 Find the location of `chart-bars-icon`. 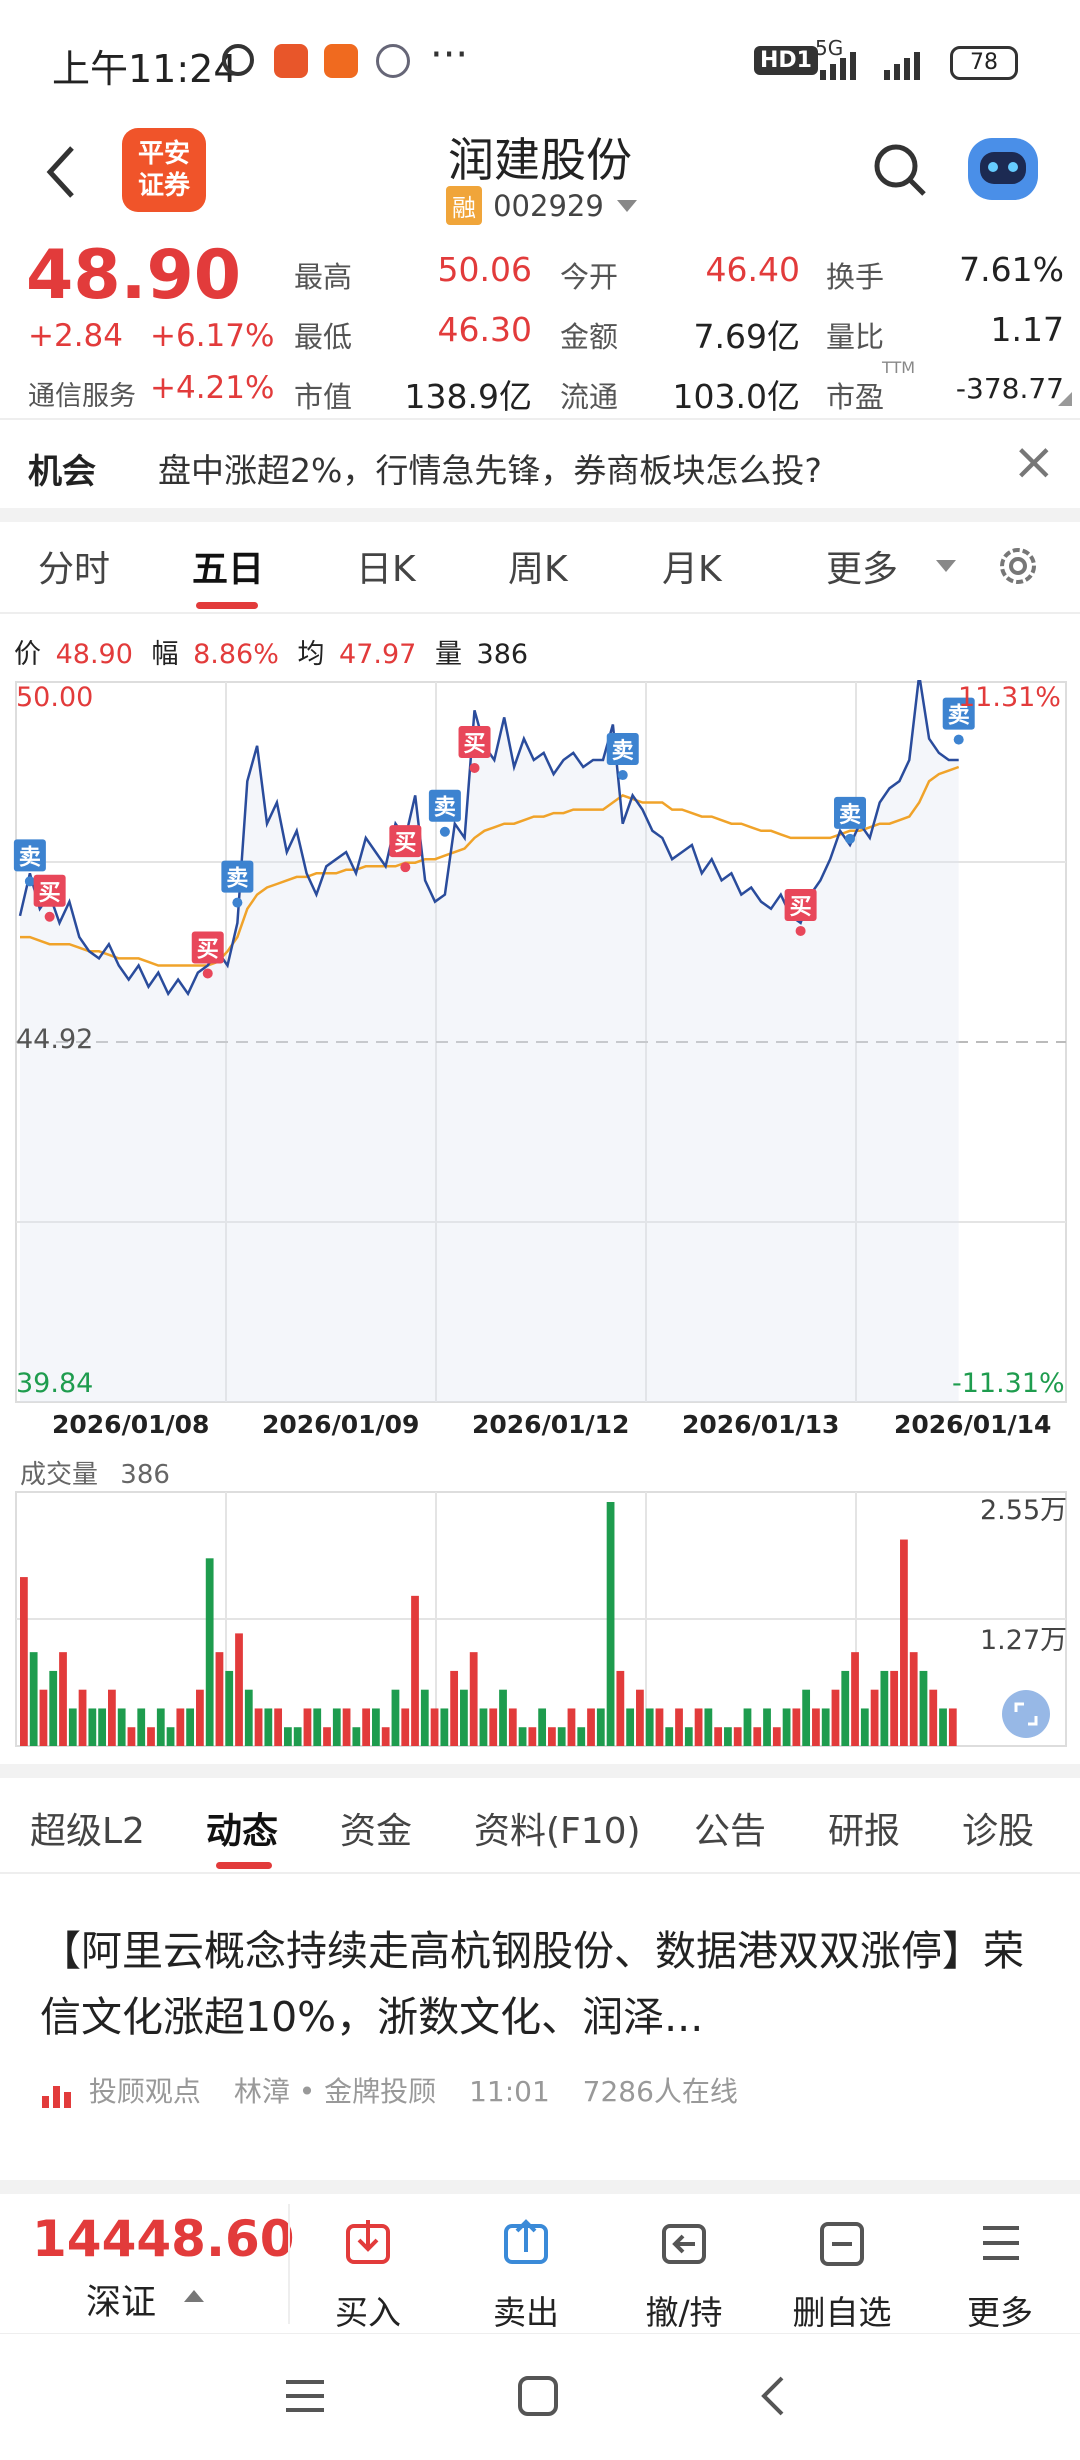

chart-bars-icon is located at coordinates (56, 2097).